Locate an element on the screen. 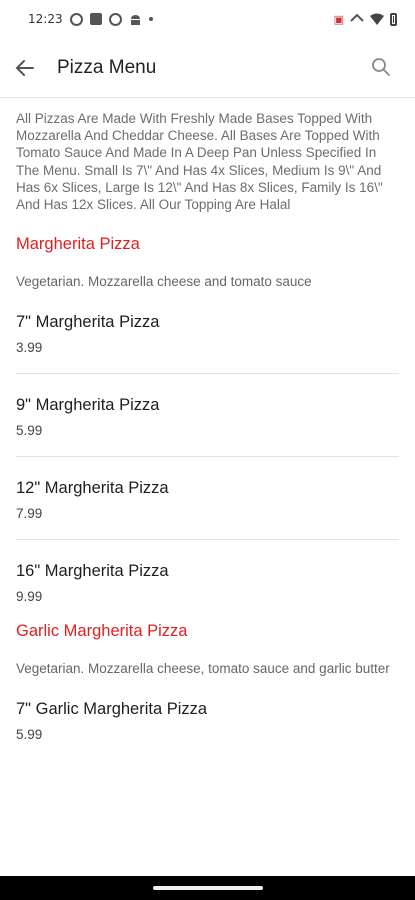 Image resolution: width=415 pixels, height=900 pixels. item-name: 9" Margherita Pizza is located at coordinates (88, 405).